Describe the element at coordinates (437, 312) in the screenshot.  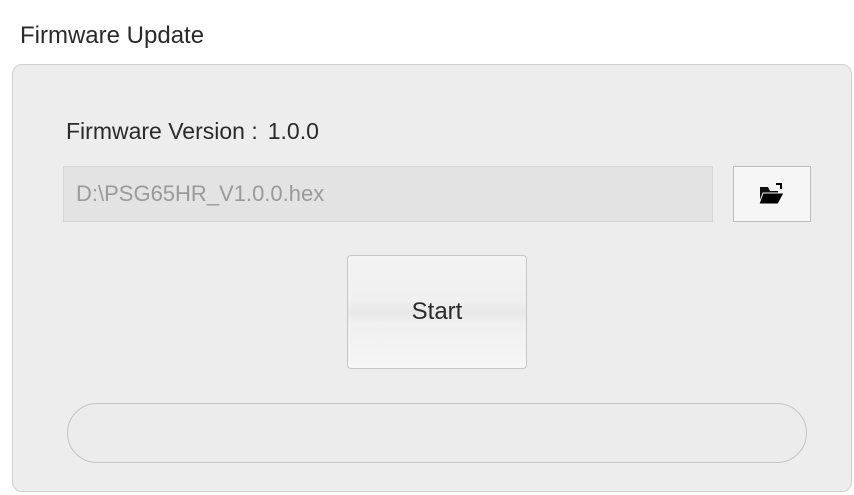
I see `start-button: Start` at that location.